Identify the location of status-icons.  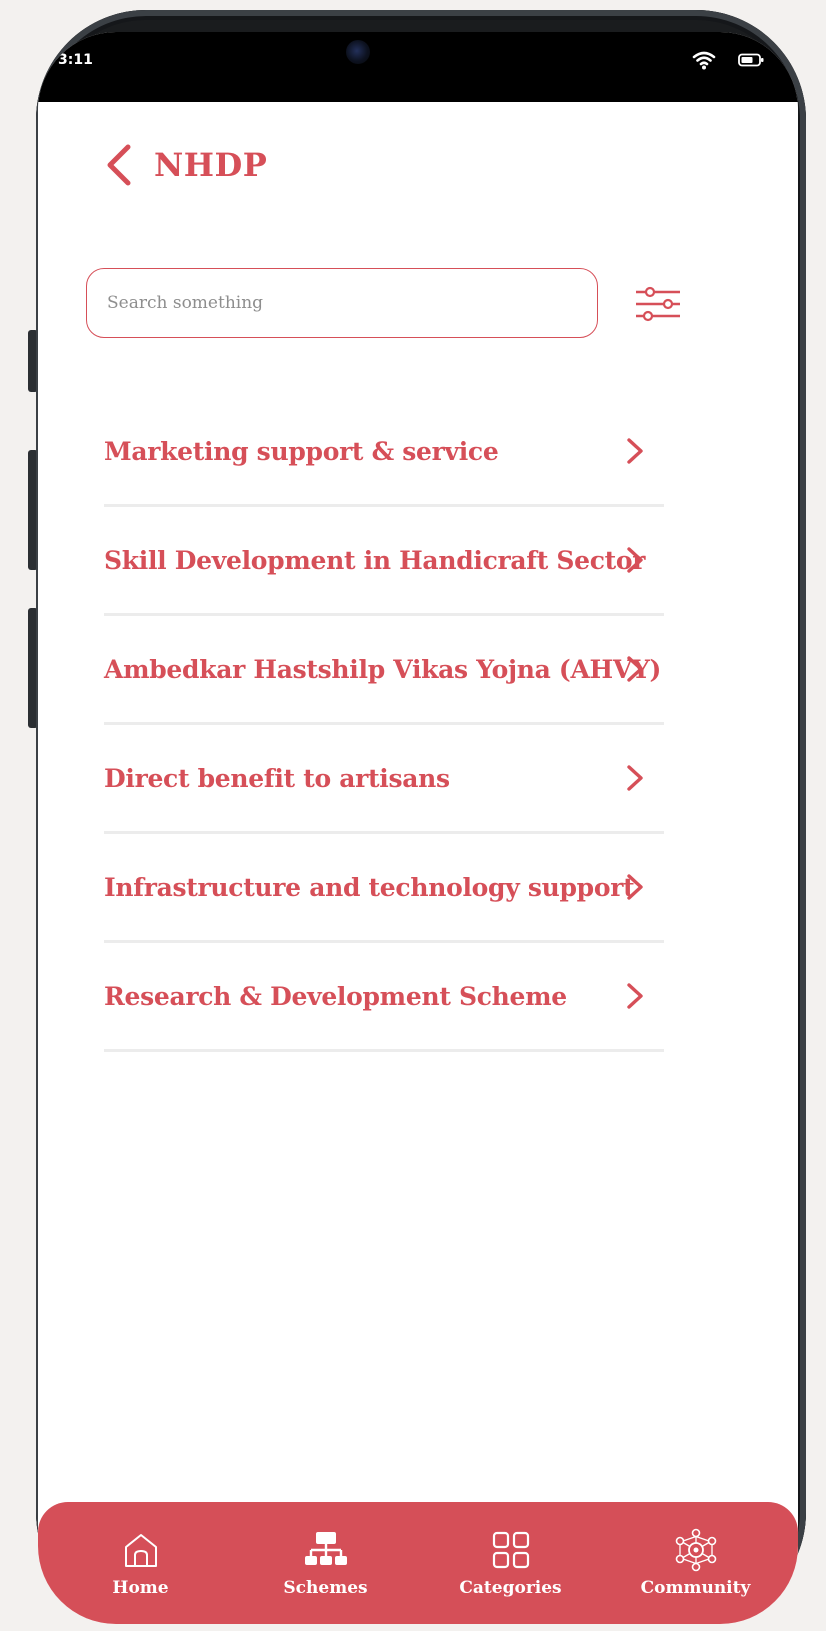
(728, 60).